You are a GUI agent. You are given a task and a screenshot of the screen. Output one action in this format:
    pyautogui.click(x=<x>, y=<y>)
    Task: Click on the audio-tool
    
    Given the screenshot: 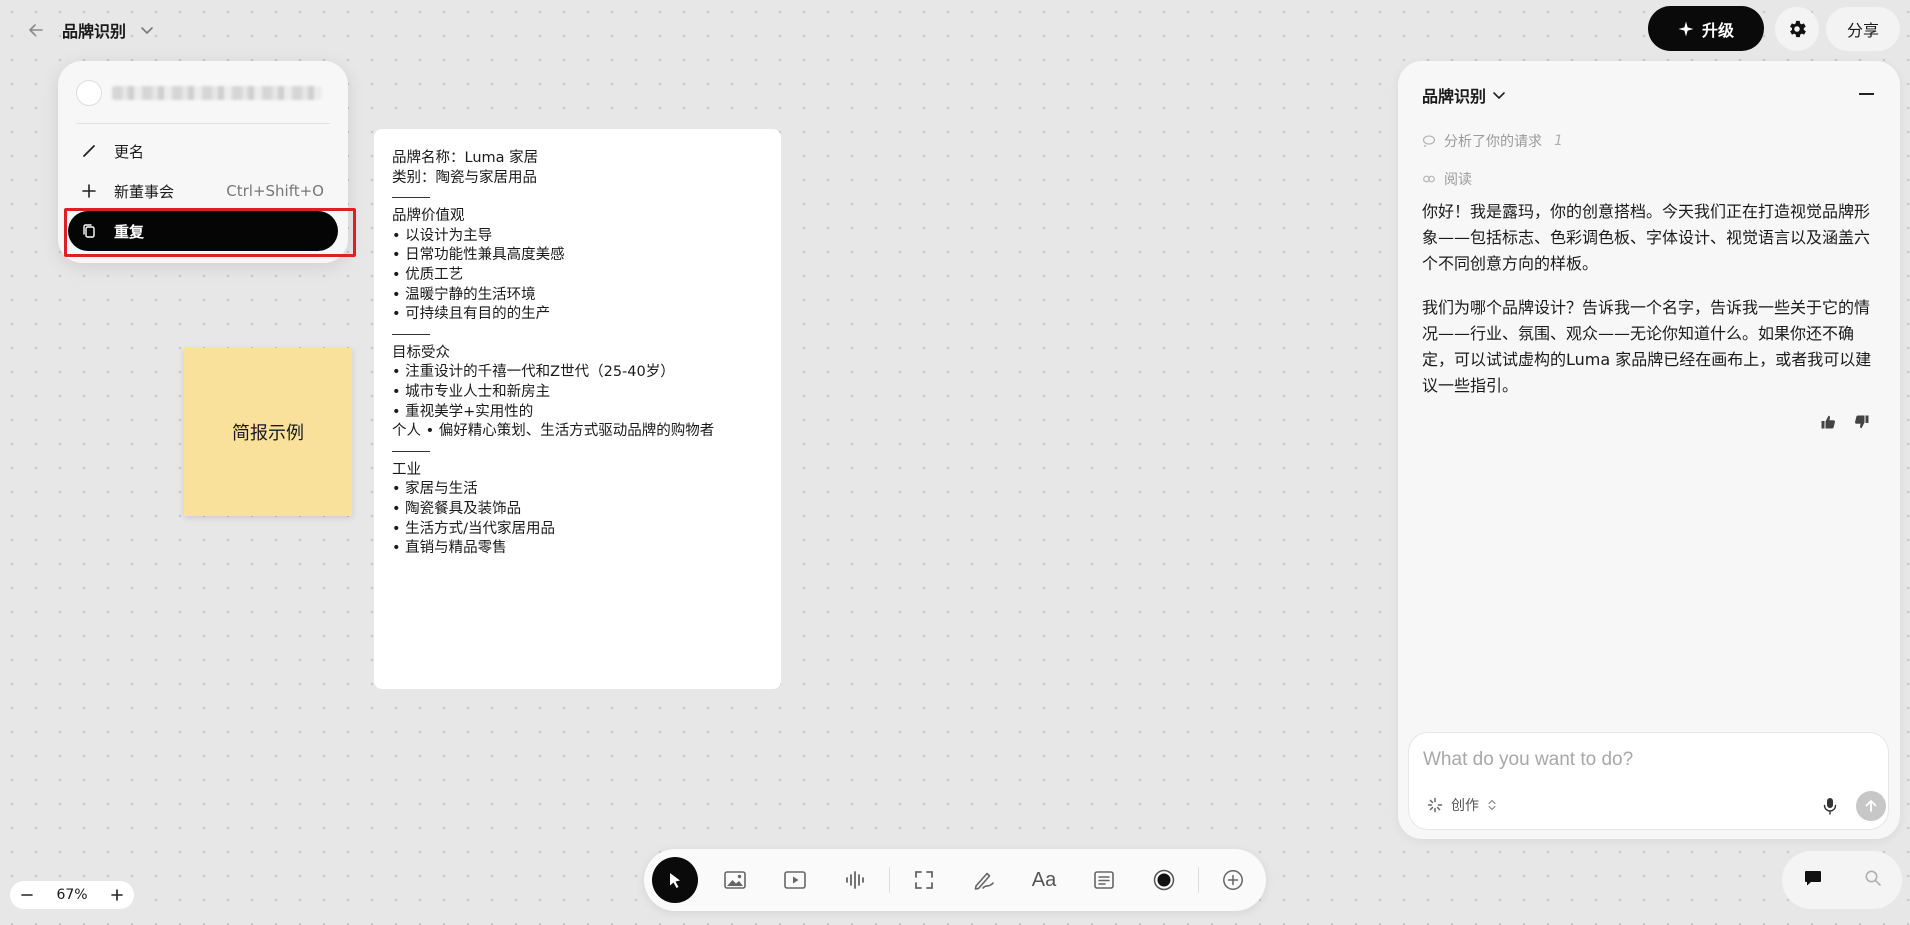 What is the action you would take?
    pyautogui.click(x=855, y=880)
    